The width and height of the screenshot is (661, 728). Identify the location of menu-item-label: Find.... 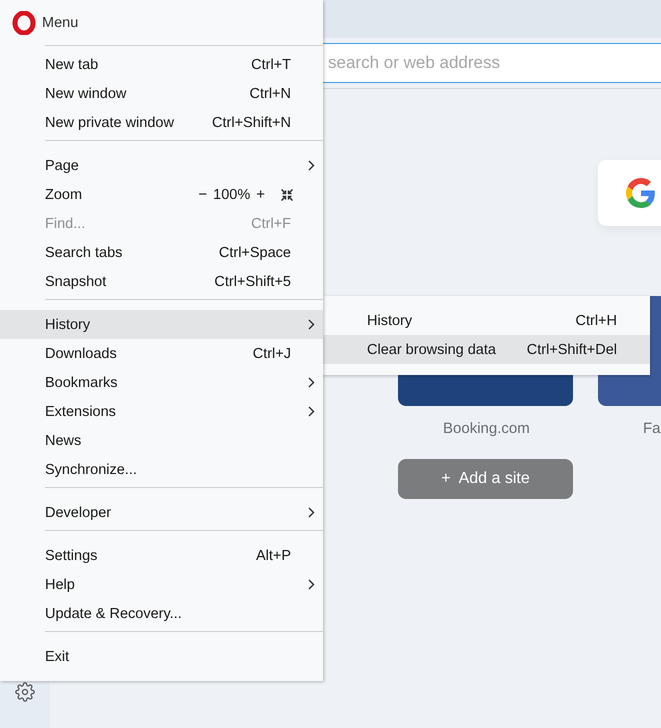
(65, 224).